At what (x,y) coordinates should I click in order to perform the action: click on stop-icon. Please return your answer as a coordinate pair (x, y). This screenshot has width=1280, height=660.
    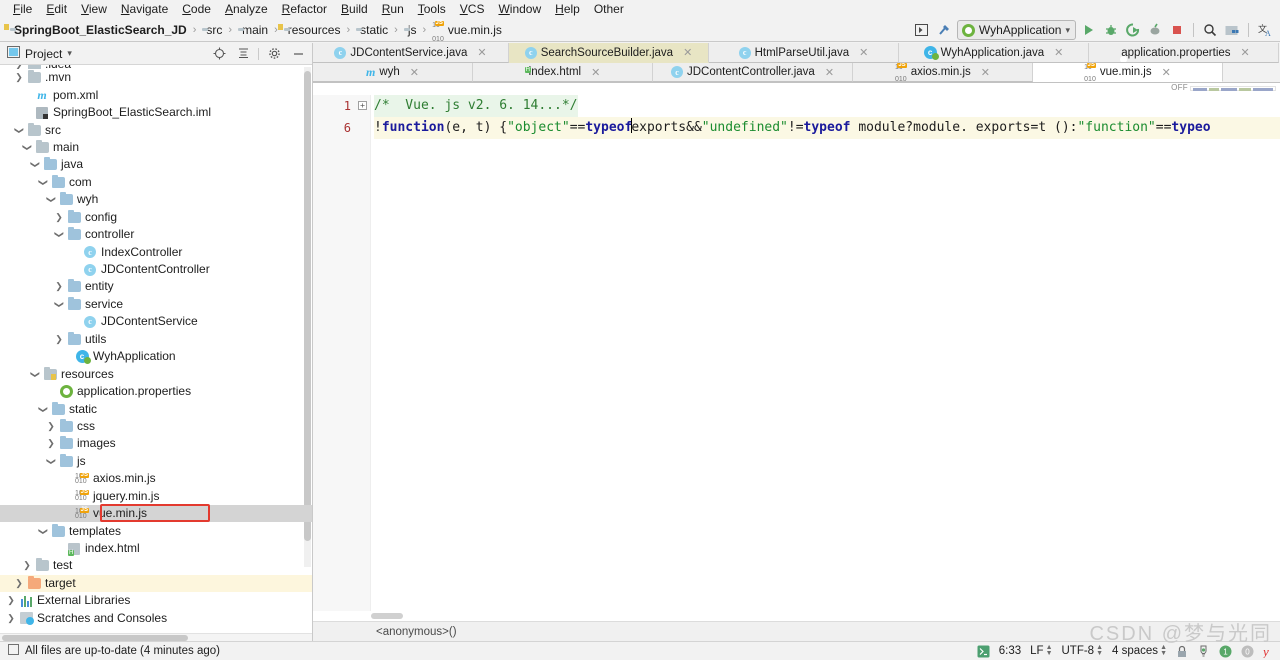
    Looking at the image, I should click on (1177, 30).